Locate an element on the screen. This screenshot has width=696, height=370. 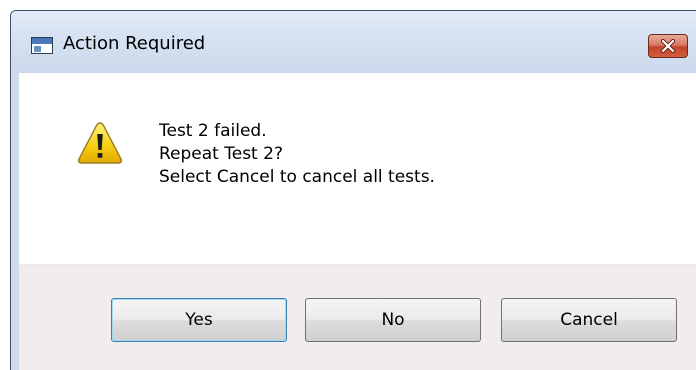
message-line-failed: Test 2 failed. is located at coordinates (213, 131).